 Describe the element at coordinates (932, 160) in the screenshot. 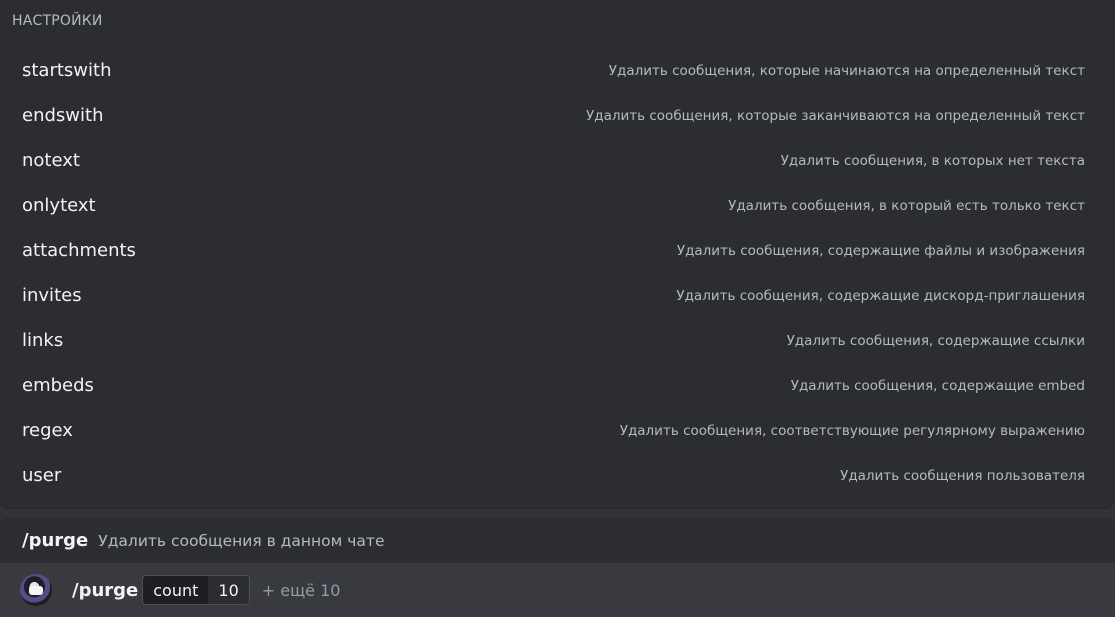

I see `option-description: Удалить сообщения, в которых нет текста` at that location.